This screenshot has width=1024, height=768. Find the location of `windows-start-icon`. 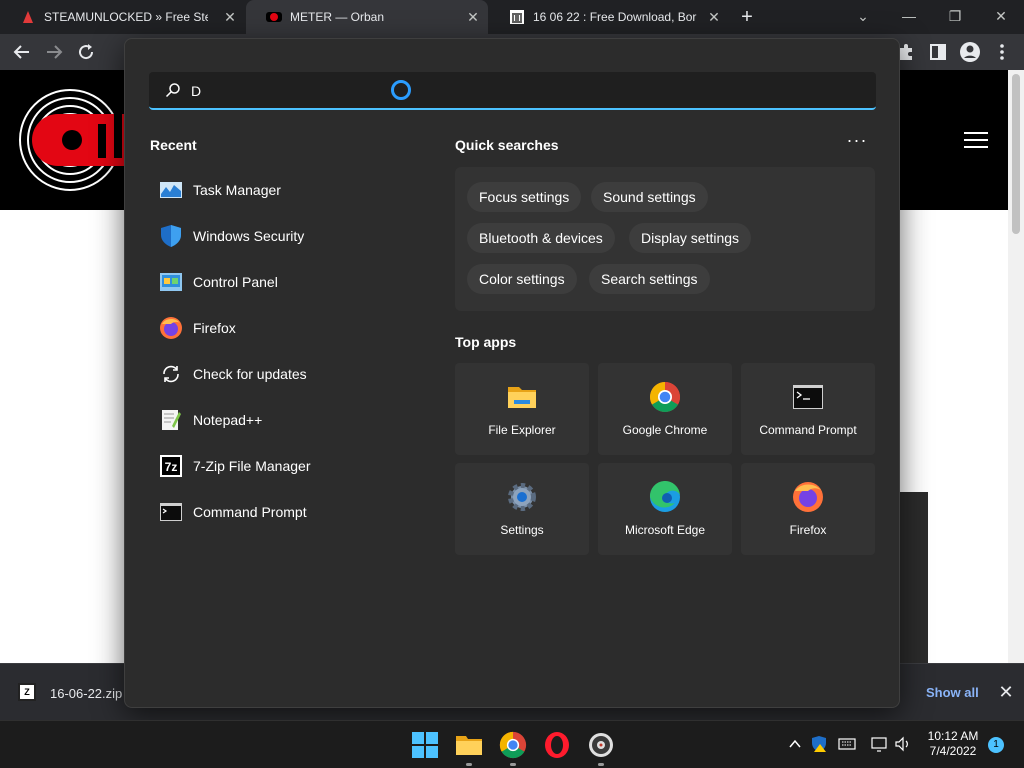

windows-start-icon is located at coordinates (425, 745).